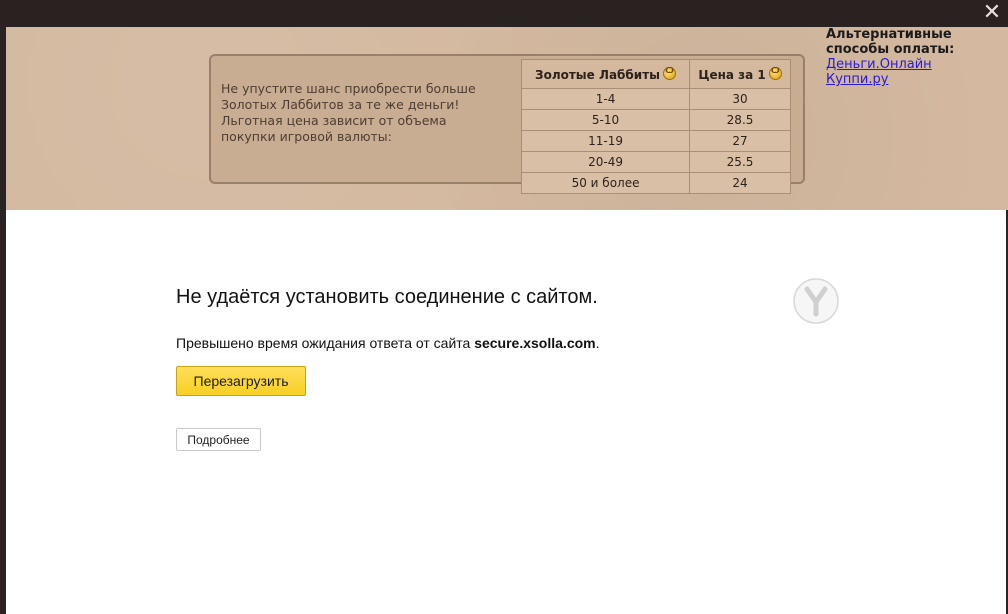 The width and height of the screenshot is (1008, 614). Describe the element at coordinates (241, 381) in the screenshot. I see `reload-button: Перезагрузить` at that location.